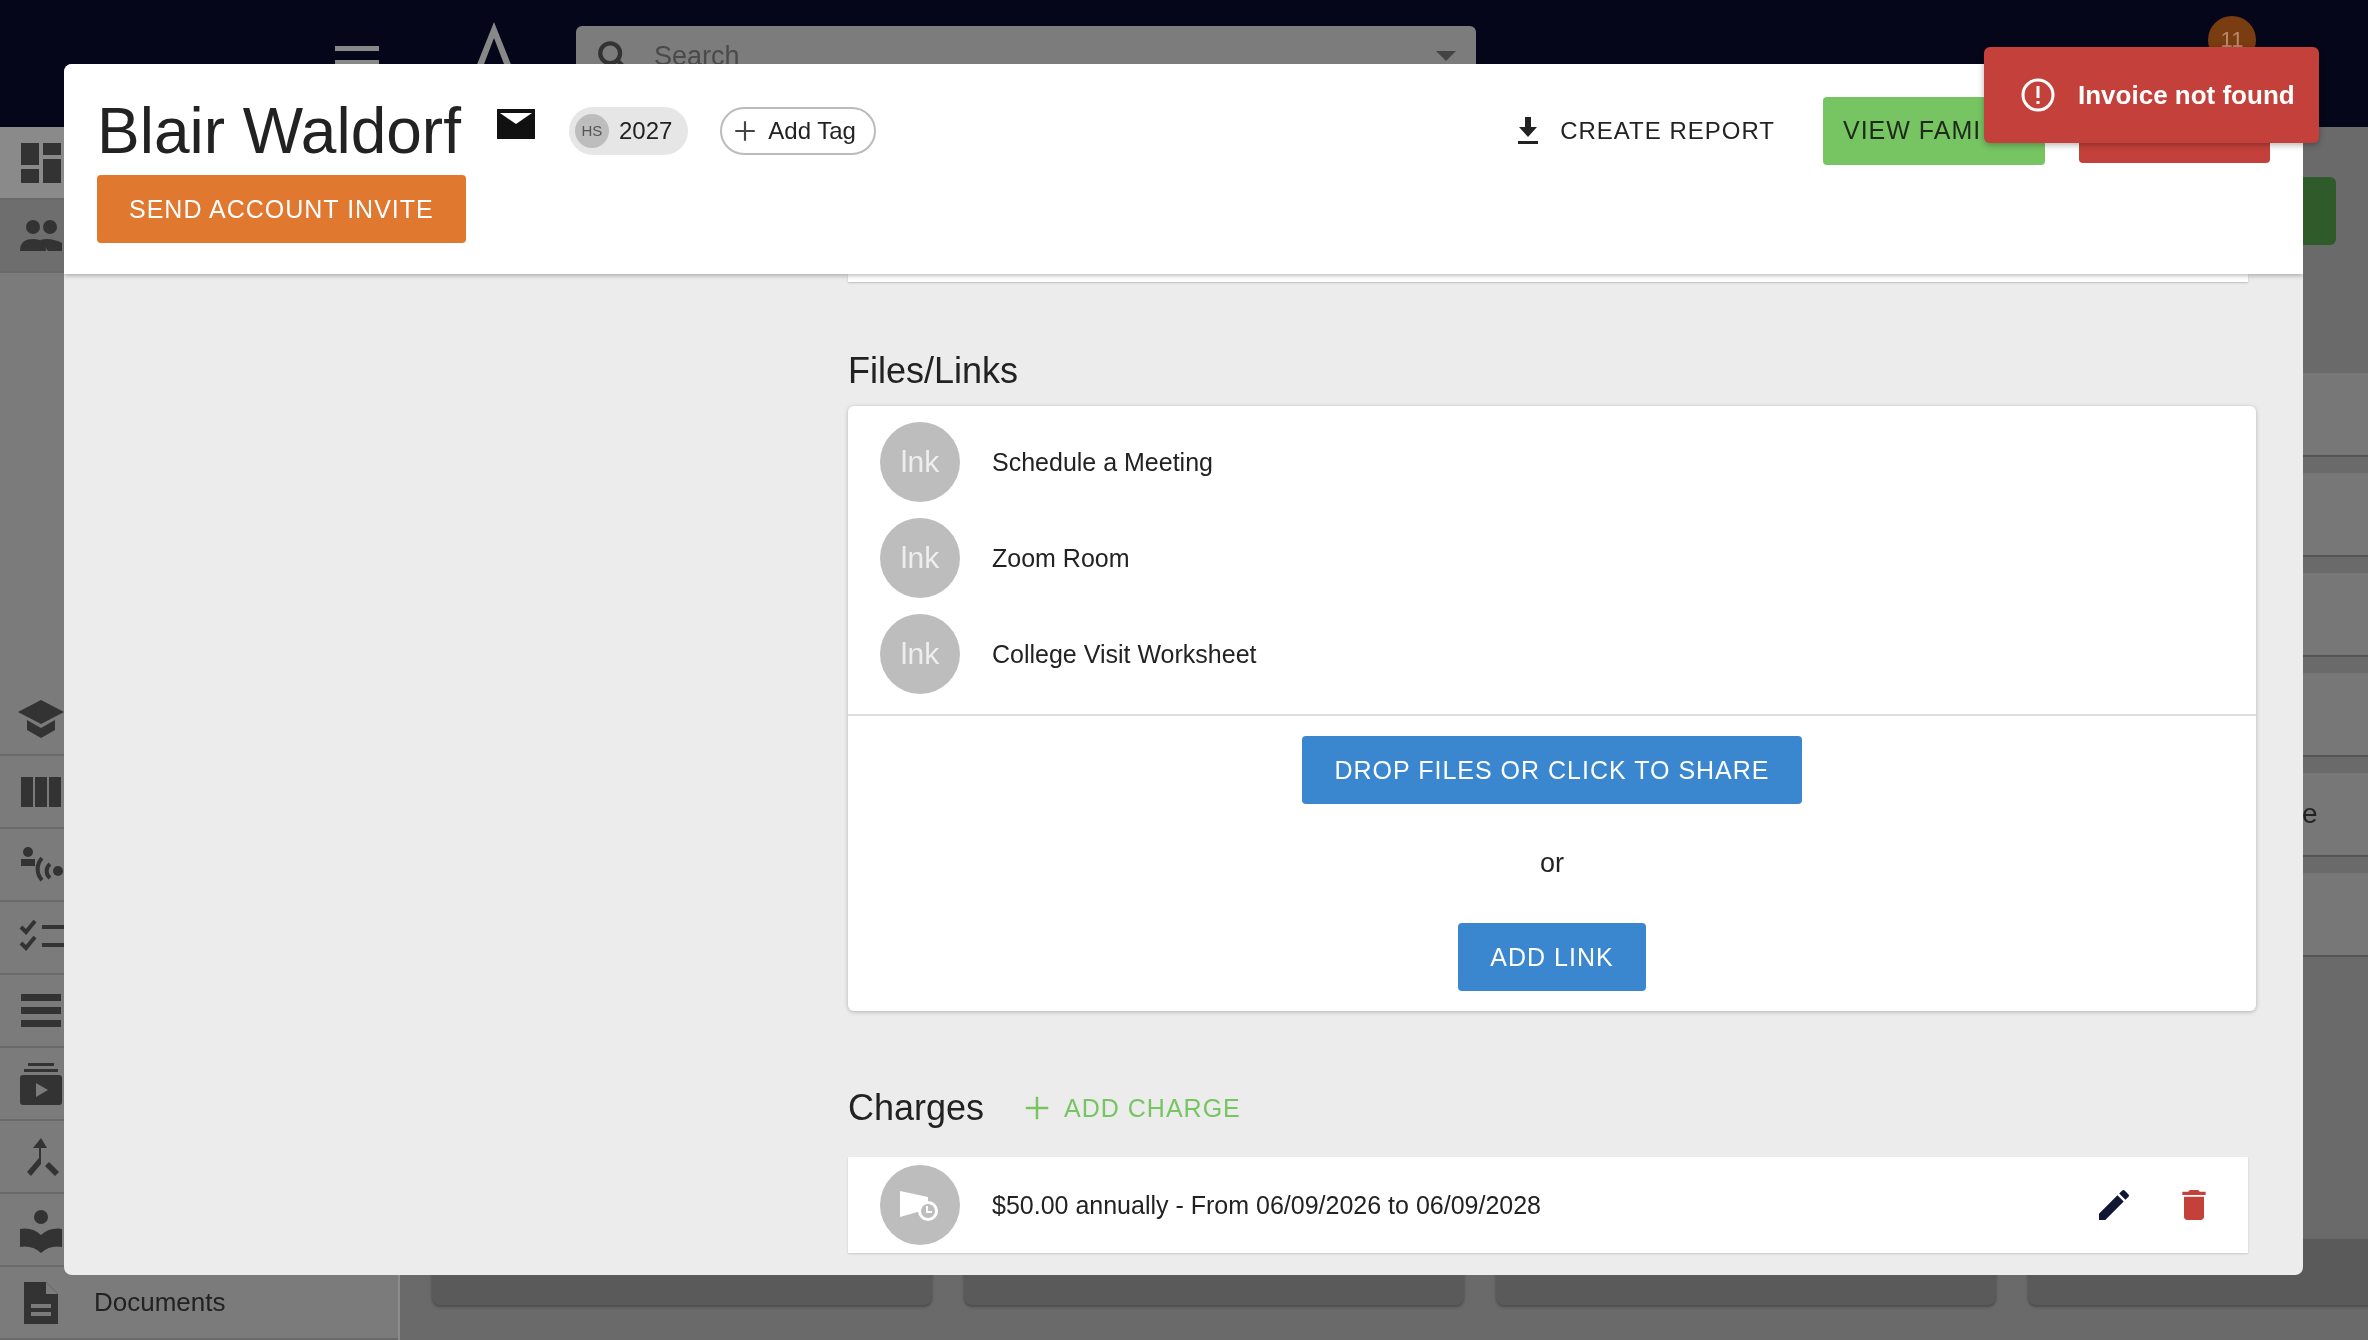  I want to click on tag-label: 2027, so click(645, 130).